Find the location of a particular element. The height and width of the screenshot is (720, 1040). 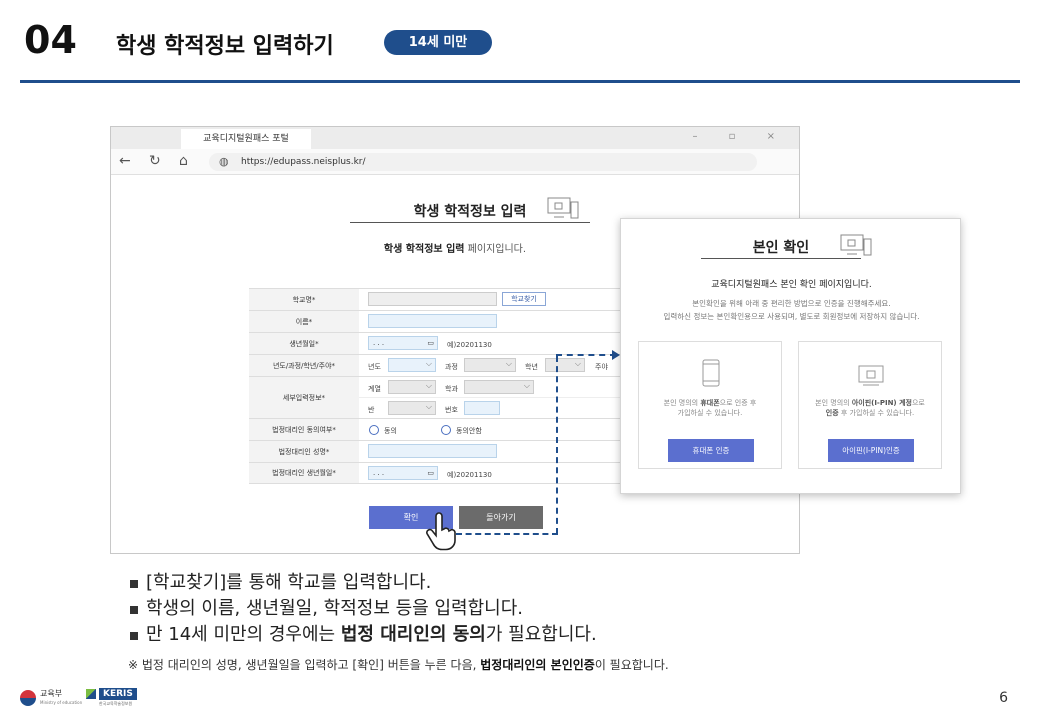

mobile-phone-icon is located at coordinates (711, 373).